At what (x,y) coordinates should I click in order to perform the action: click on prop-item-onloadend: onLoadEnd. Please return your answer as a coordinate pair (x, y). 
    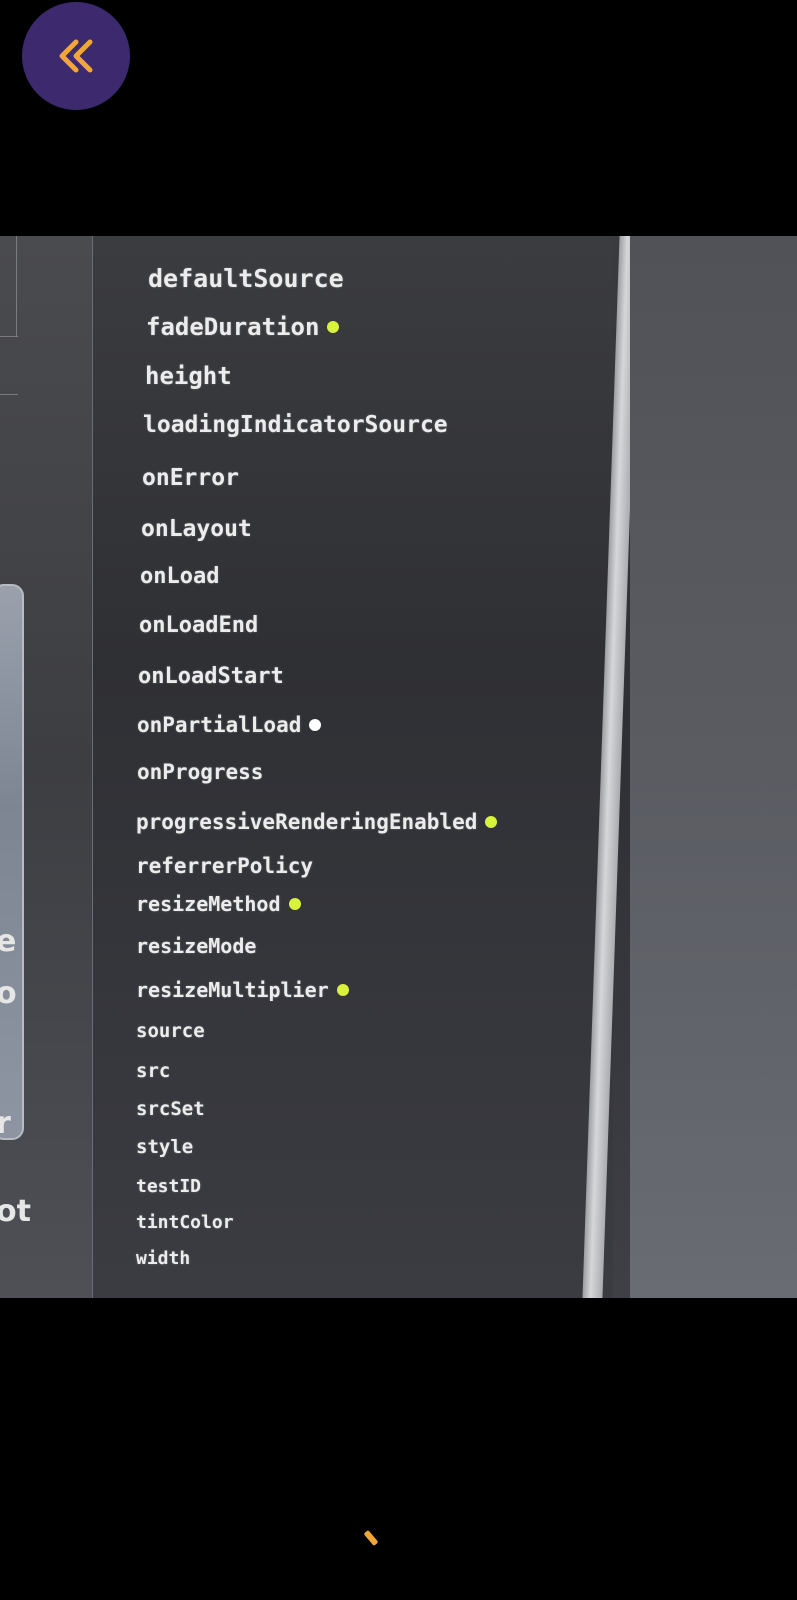
    Looking at the image, I should click on (198, 625).